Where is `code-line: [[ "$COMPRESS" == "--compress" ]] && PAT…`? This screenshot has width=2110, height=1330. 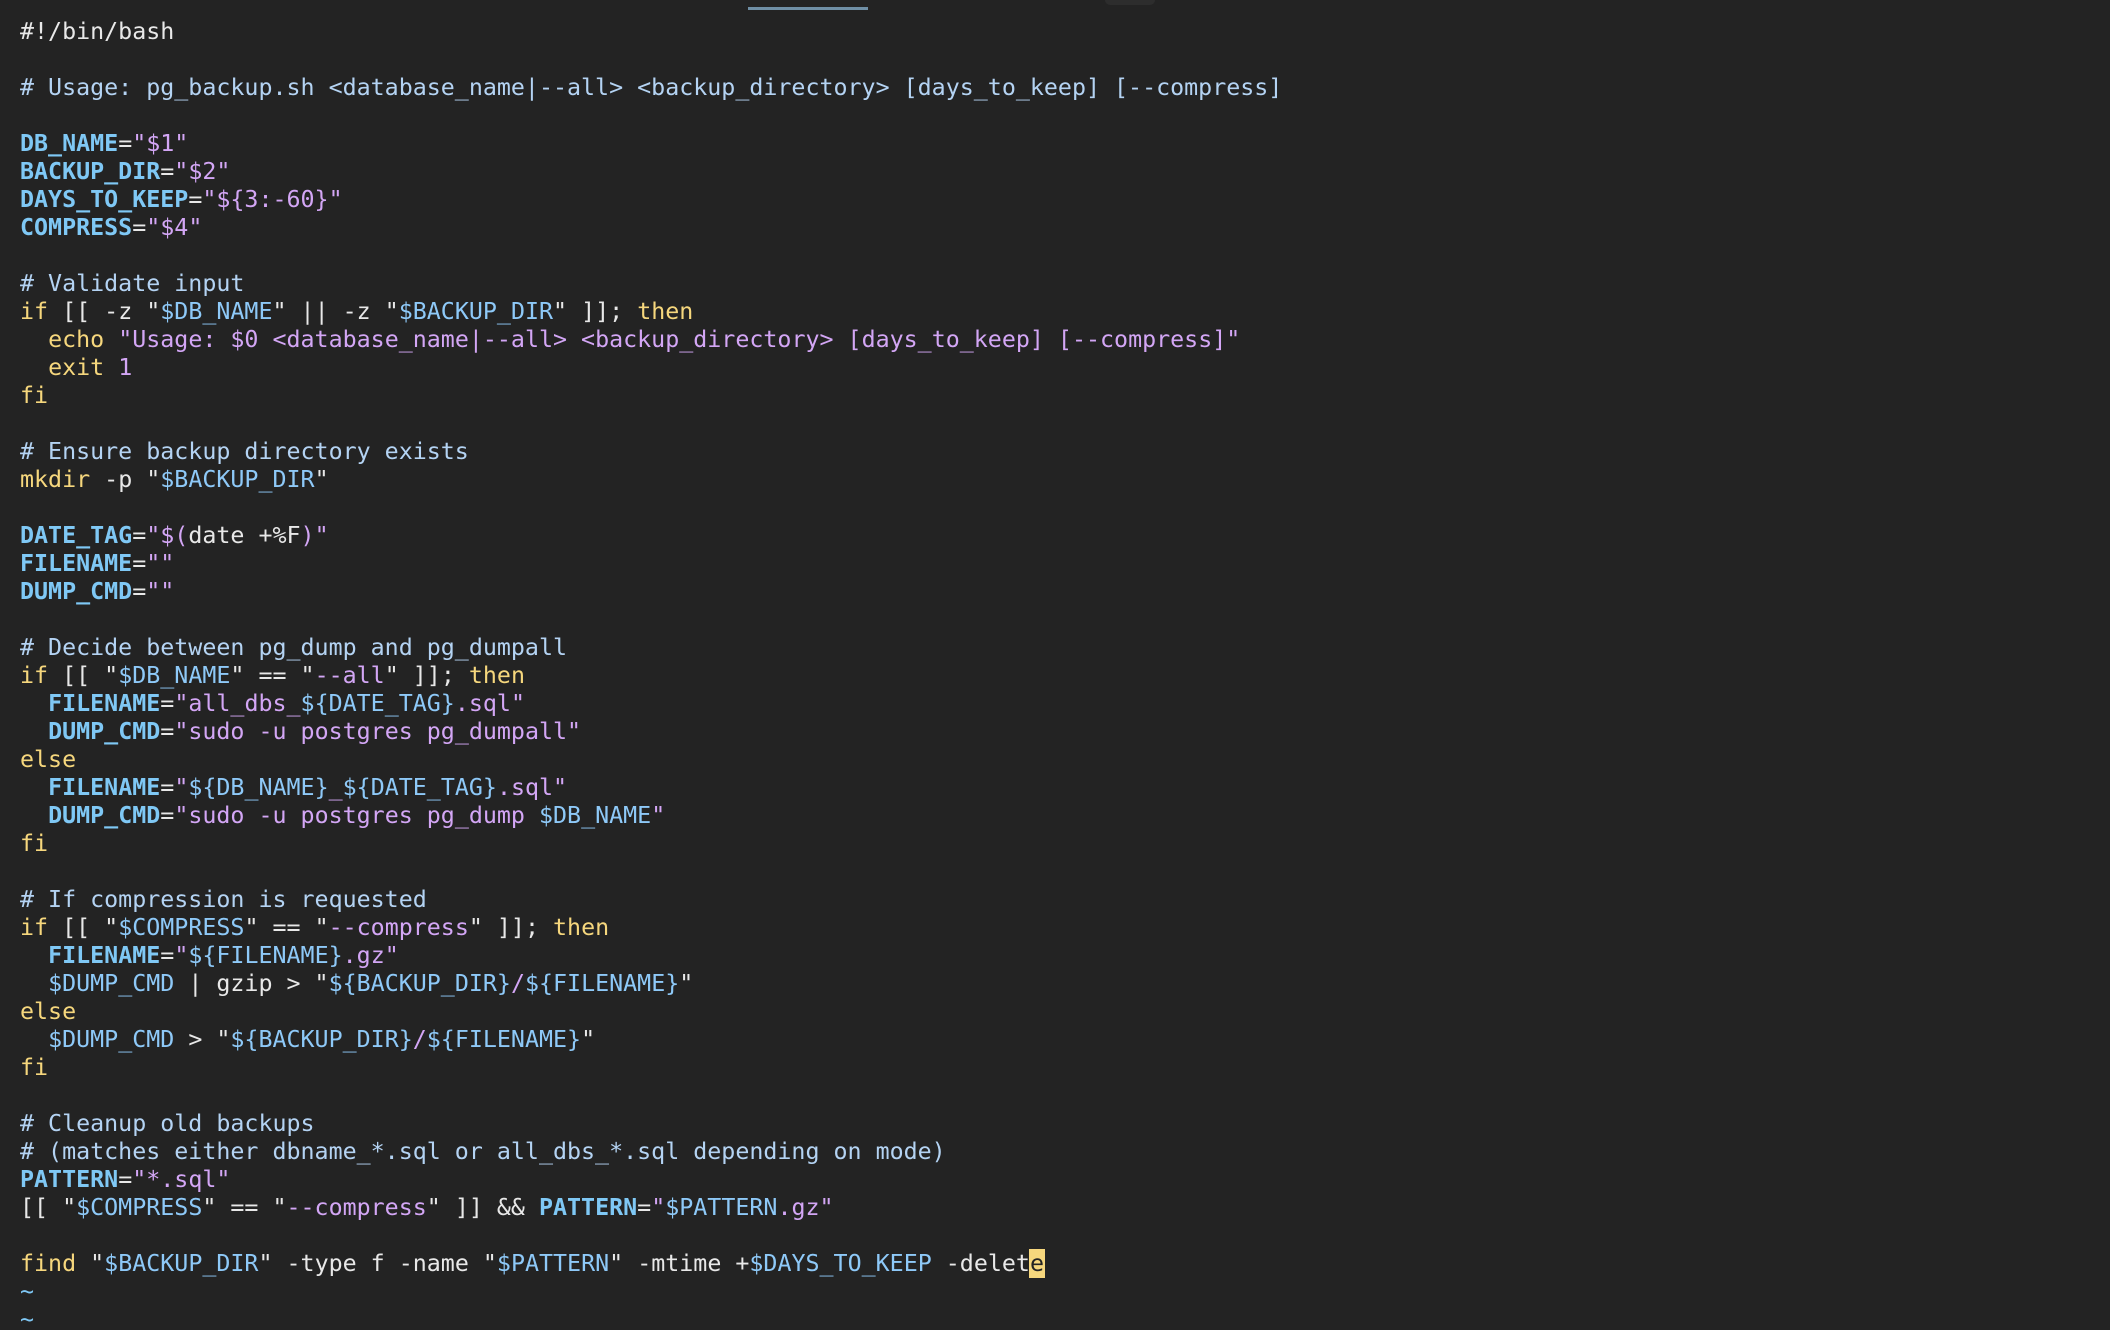
code-line: [[ "$COMPRESS" == "--compress" ]] && PAT… is located at coordinates (651, 1208).